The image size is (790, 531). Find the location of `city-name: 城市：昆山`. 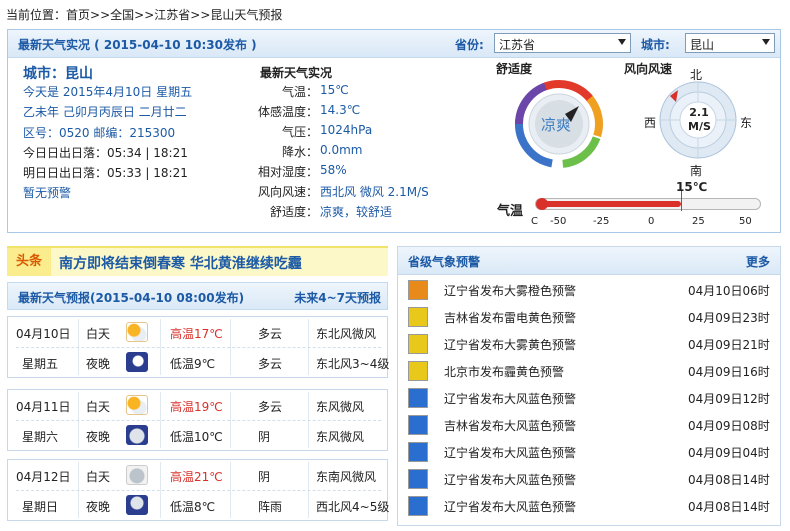

city-name: 城市：昆山 is located at coordinates (58, 74).